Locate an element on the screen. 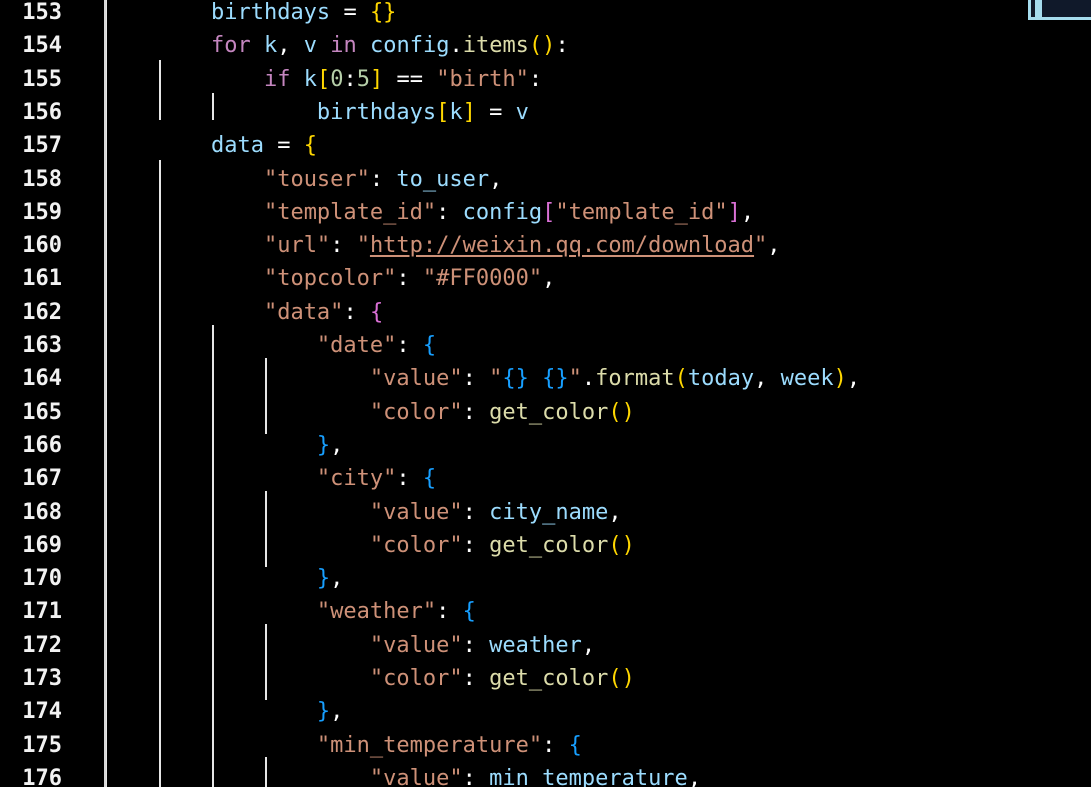  code-line: "url": "http://weixin.qq.com/download", is located at coordinates (545, 245).